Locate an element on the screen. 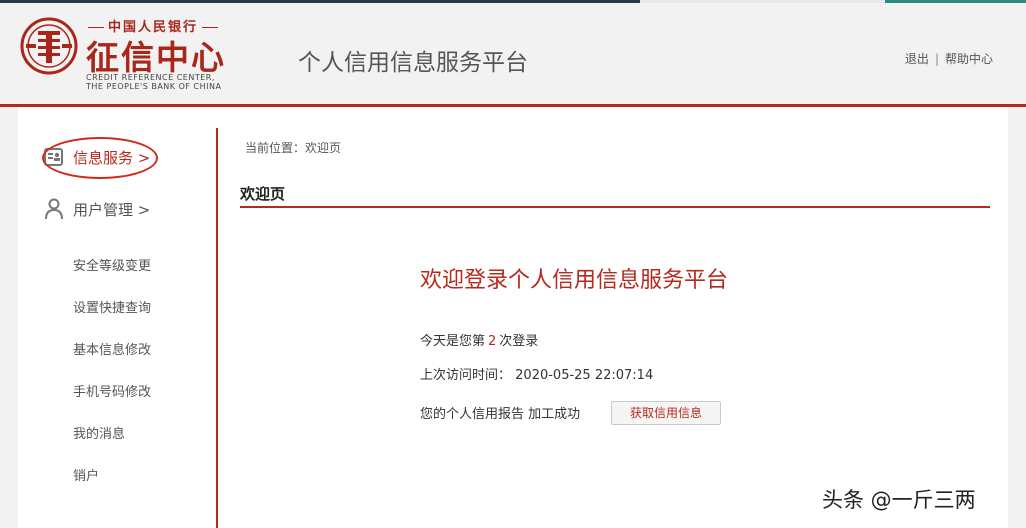 The height and width of the screenshot is (528, 1026). platform-title: 个人信用信息服务平台 is located at coordinates (413, 63).